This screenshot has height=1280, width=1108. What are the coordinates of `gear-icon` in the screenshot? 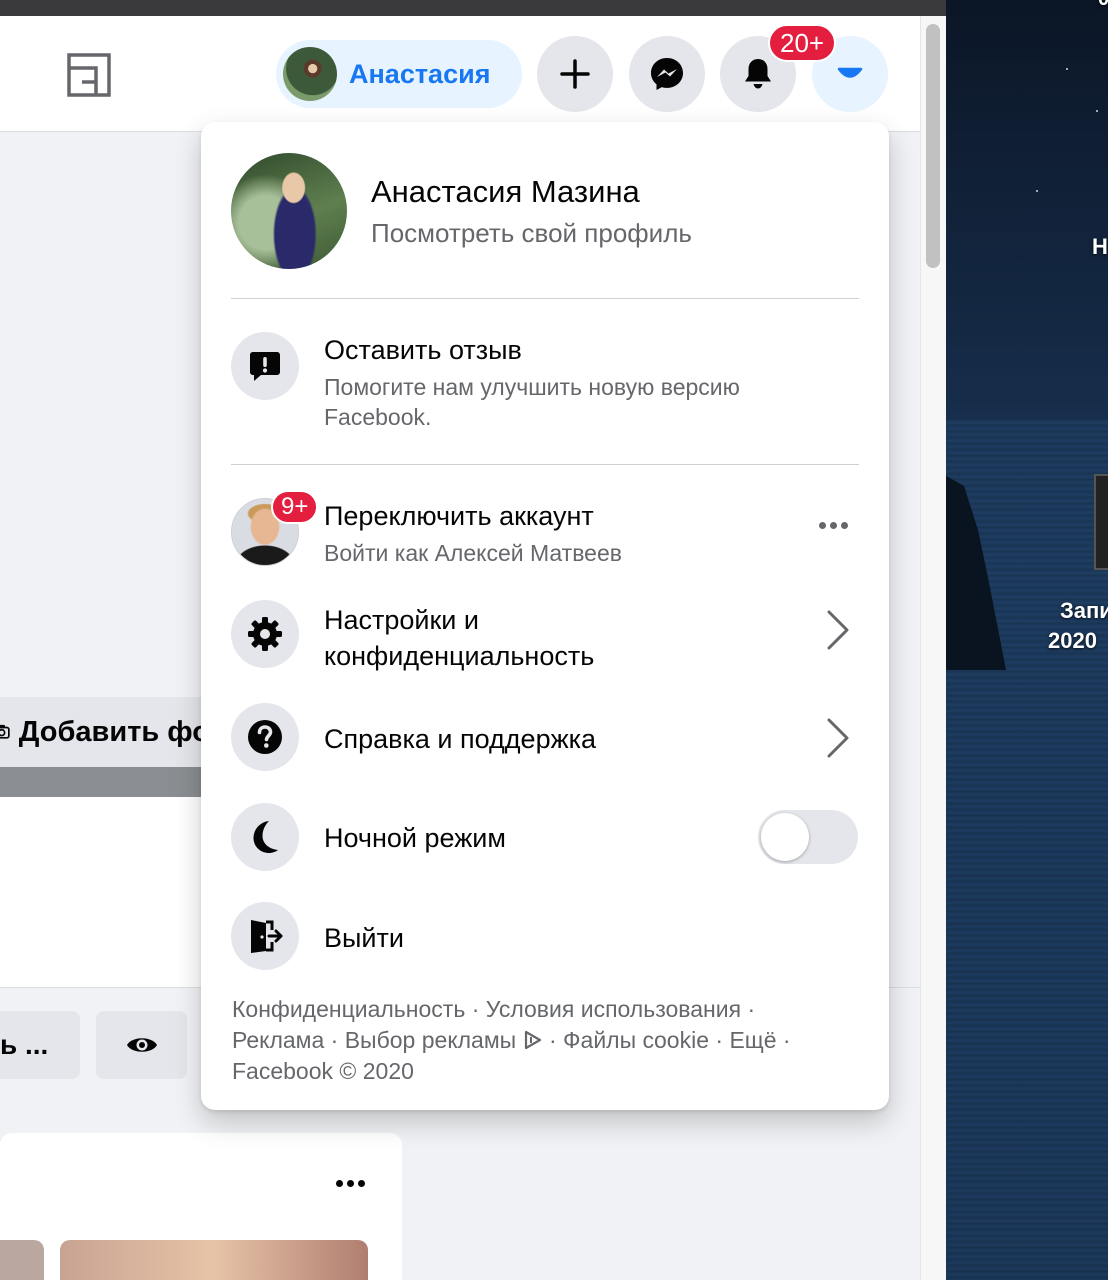 It's located at (265, 634).